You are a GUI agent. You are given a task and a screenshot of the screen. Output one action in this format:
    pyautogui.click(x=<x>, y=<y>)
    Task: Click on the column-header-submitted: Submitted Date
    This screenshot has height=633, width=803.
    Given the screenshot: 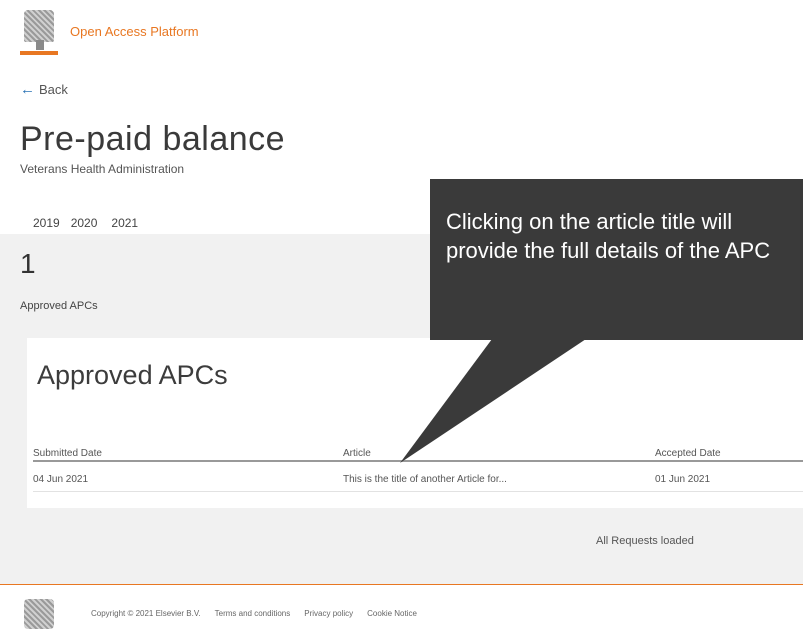 What is the action you would take?
    pyautogui.click(x=67, y=453)
    